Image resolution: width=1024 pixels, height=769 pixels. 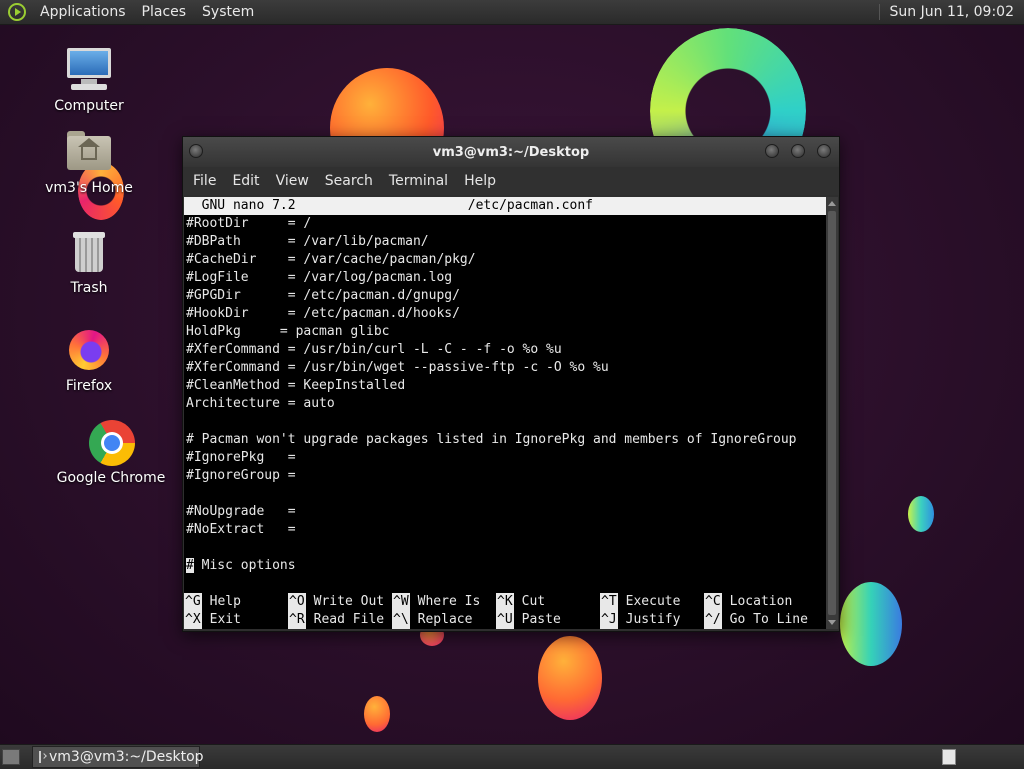 What do you see at coordinates (713, 620) in the screenshot?
I see `shortcut-key: ^/` at bounding box center [713, 620].